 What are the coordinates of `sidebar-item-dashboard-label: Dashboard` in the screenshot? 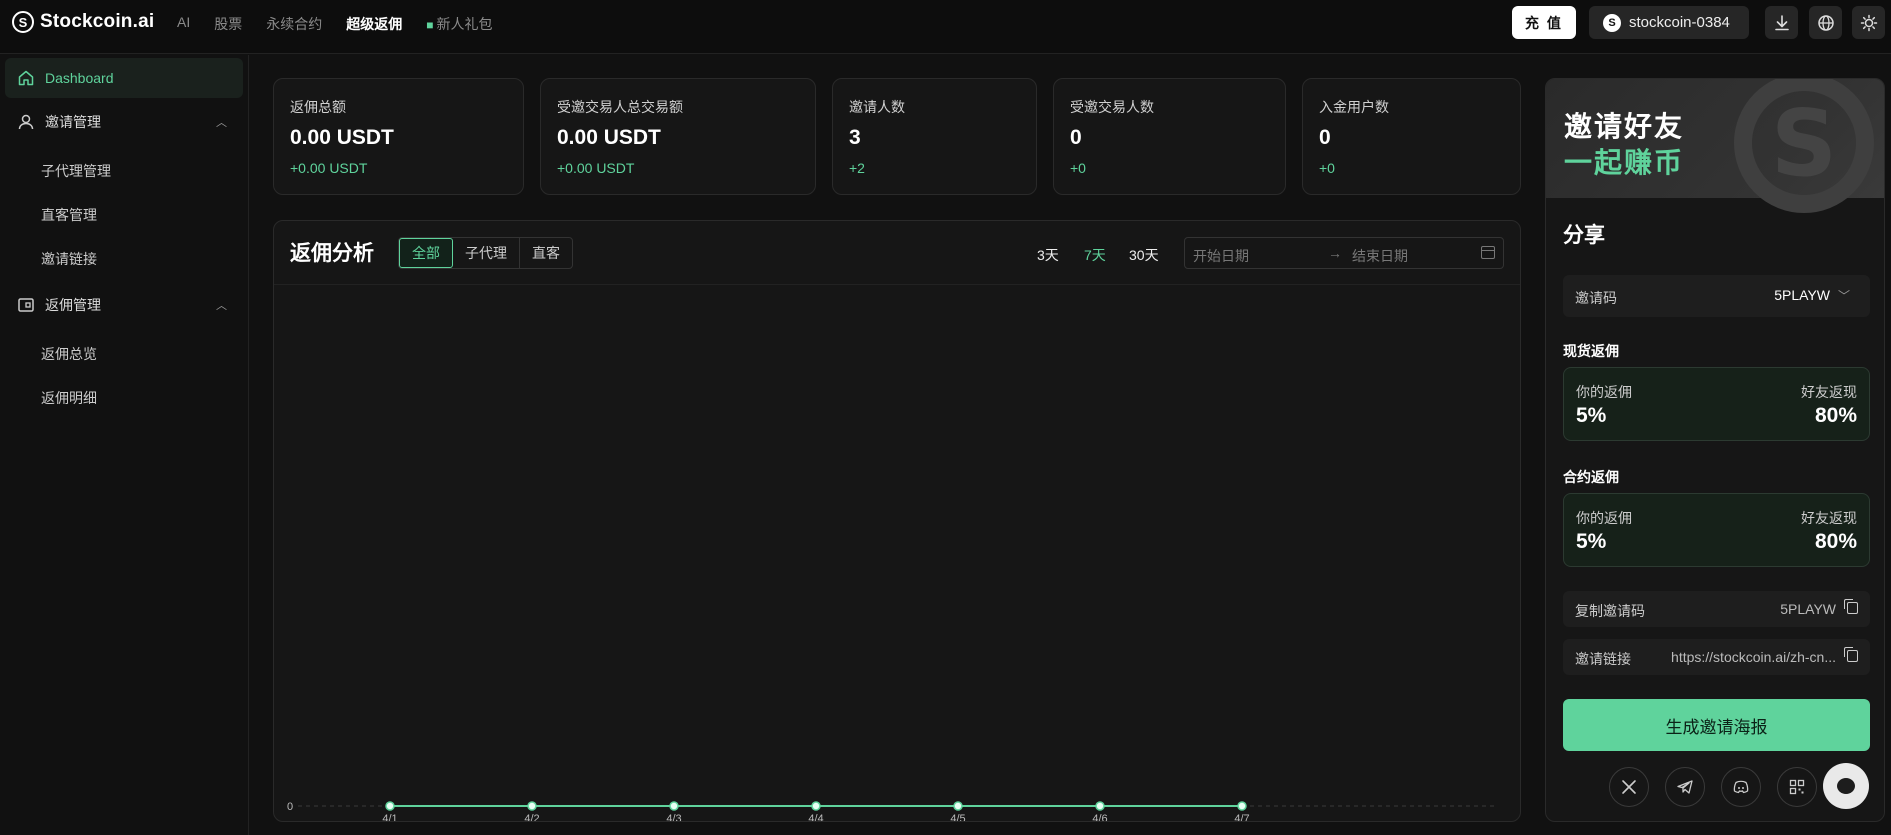 It's located at (79, 78).